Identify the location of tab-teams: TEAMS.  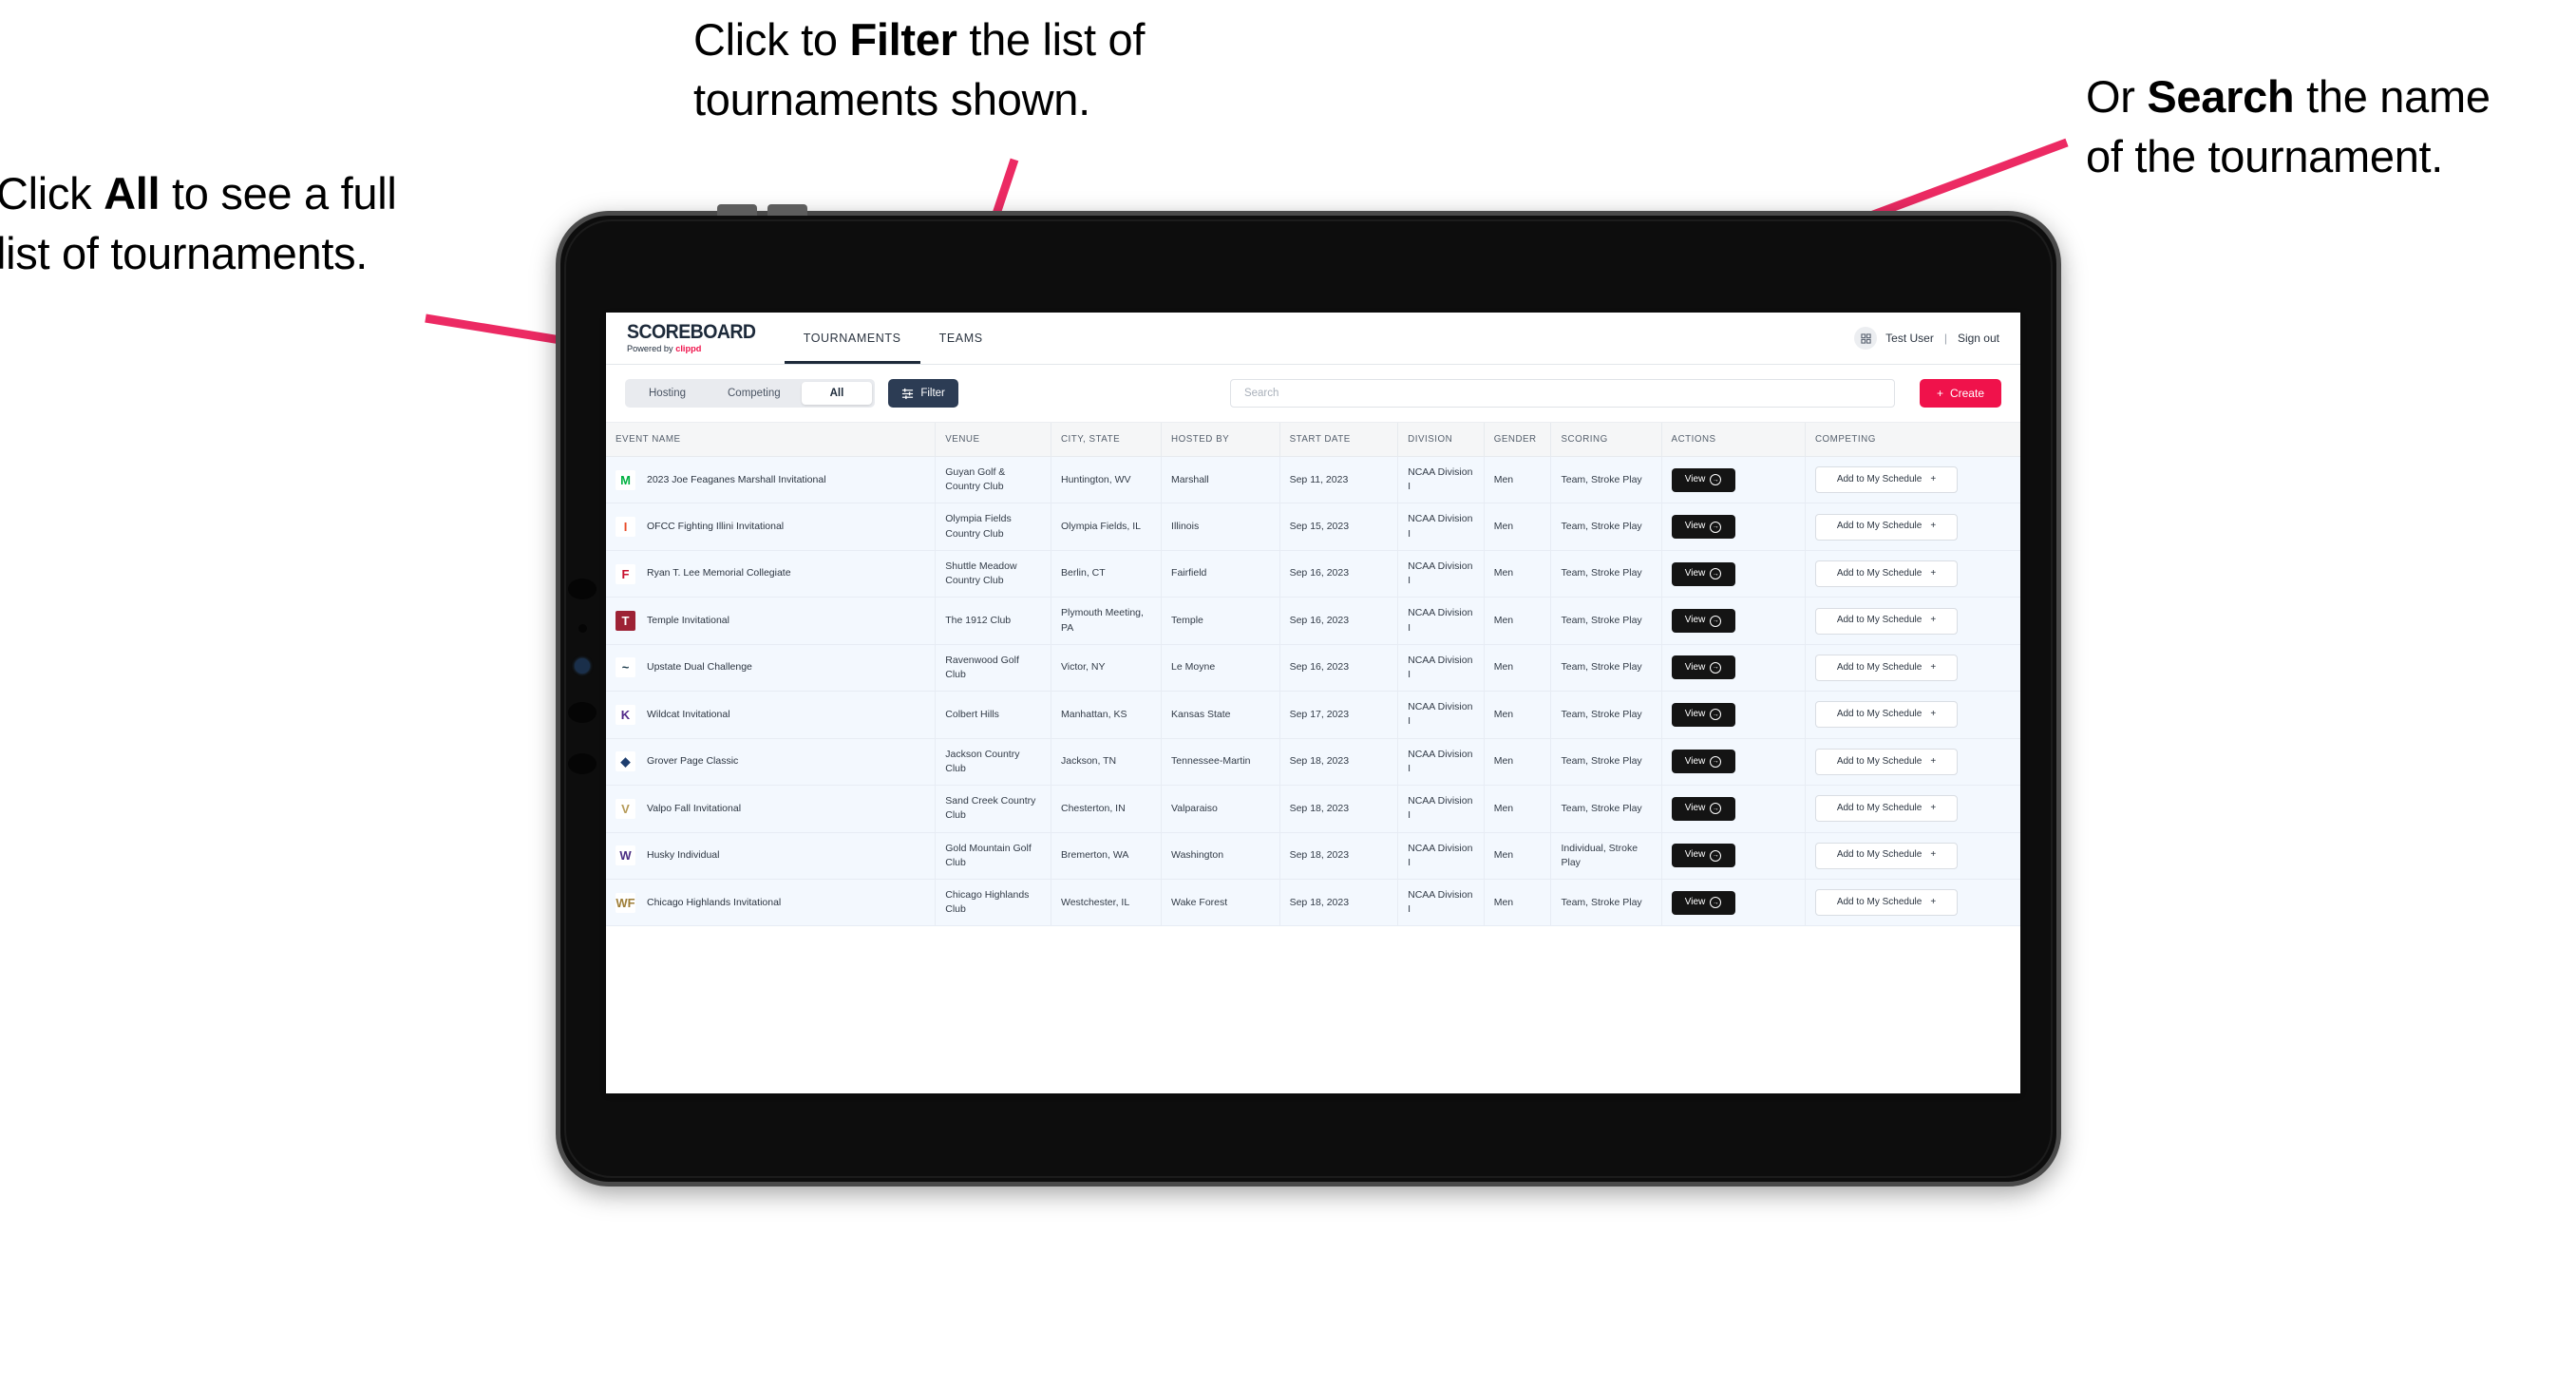
(961, 338).